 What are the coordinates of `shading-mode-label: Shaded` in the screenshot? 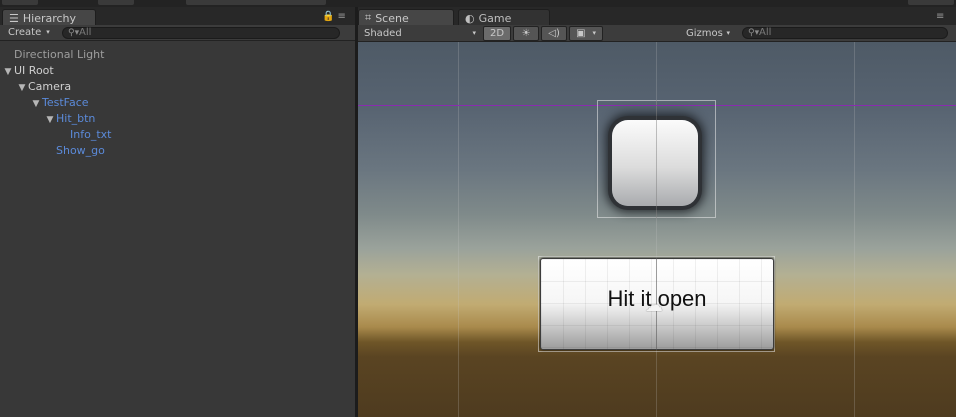 It's located at (383, 33).